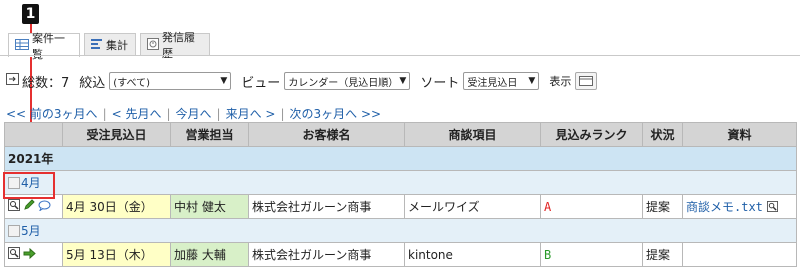 Image resolution: width=800 pixels, height=273 pixels. What do you see at coordinates (29, 206) in the screenshot?
I see `pencil-edit-icon` at bounding box center [29, 206].